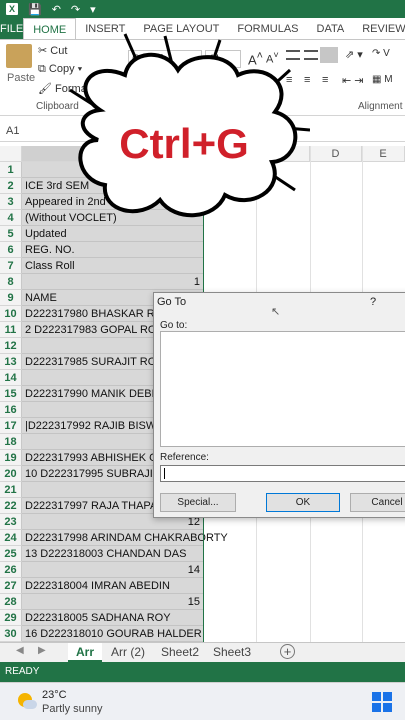  What do you see at coordinates (85, 652) in the screenshot?
I see `sheet-tab-arr: Arr` at bounding box center [85, 652].